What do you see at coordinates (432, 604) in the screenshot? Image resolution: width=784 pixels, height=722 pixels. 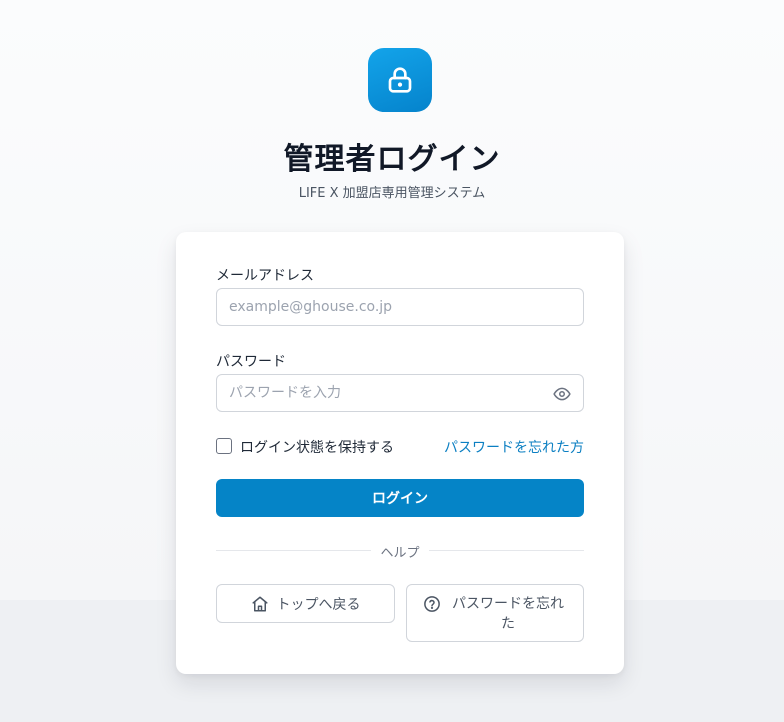 I see `help-circle-icon` at bounding box center [432, 604].